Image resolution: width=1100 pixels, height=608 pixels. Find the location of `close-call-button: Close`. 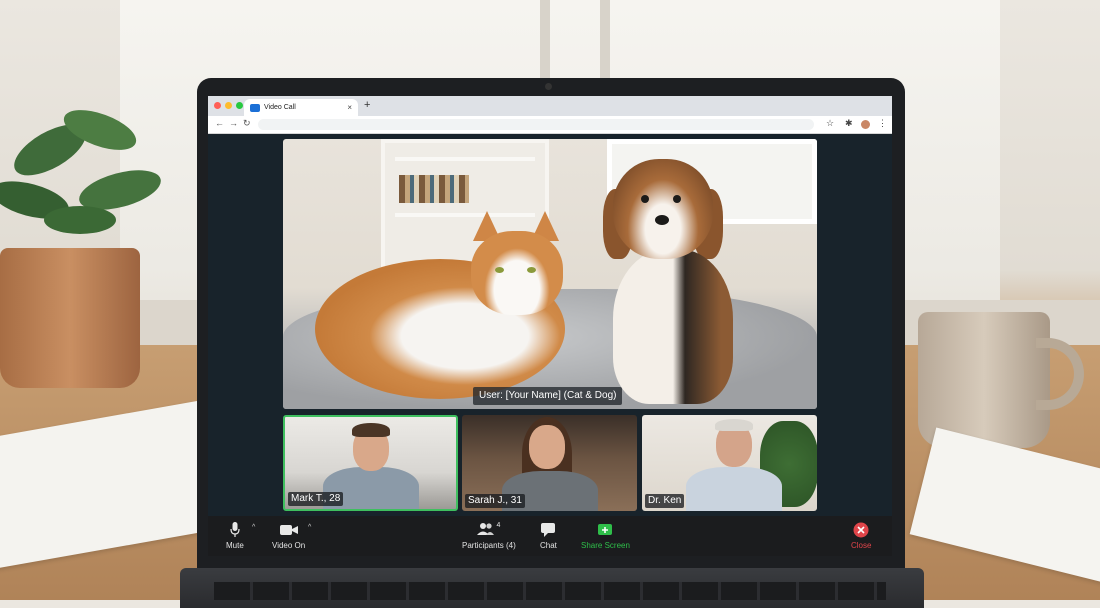

close-call-button: Close is located at coordinates (861, 536).